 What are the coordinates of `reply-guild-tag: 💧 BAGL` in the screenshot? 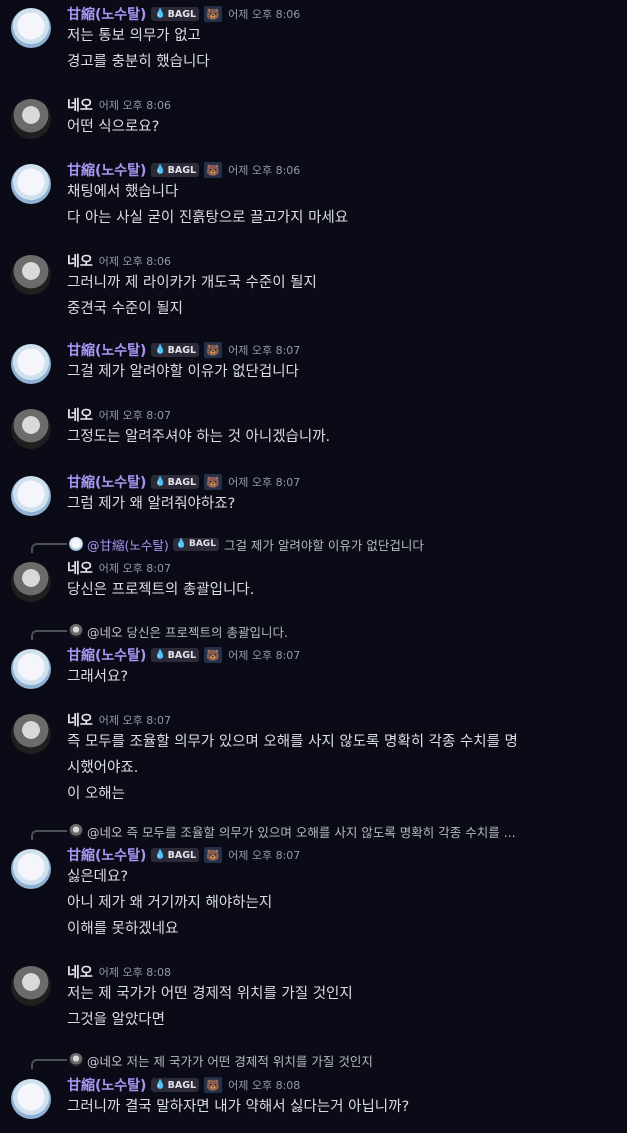 It's located at (195, 544).